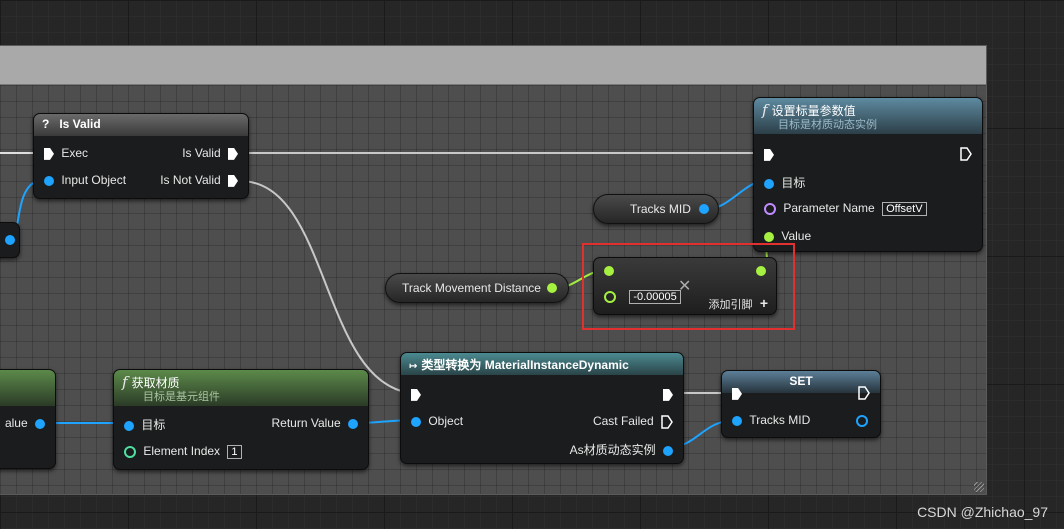 Image resolution: width=1064 pixels, height=529 pixels. I want to click on element-index-field: 1, so click(234, 452).